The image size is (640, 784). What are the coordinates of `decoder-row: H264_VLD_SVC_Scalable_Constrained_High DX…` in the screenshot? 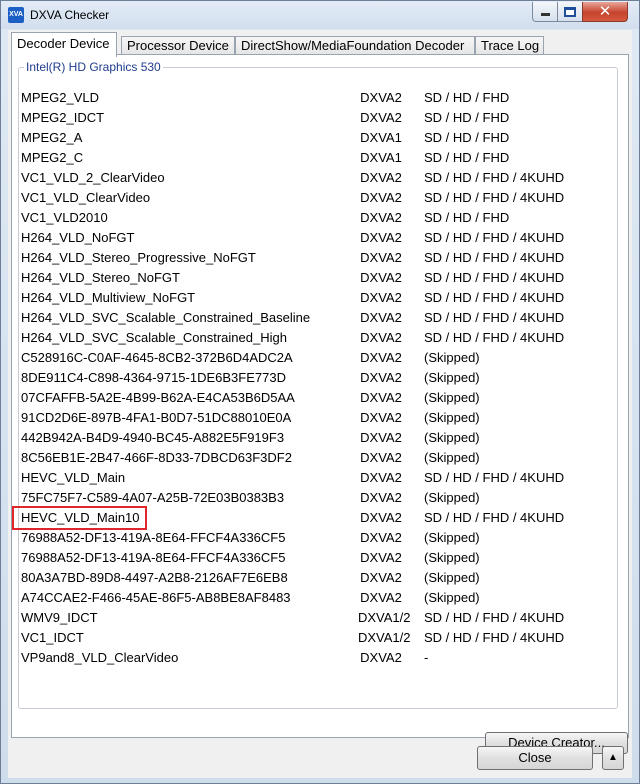 It's located at (319, 338).